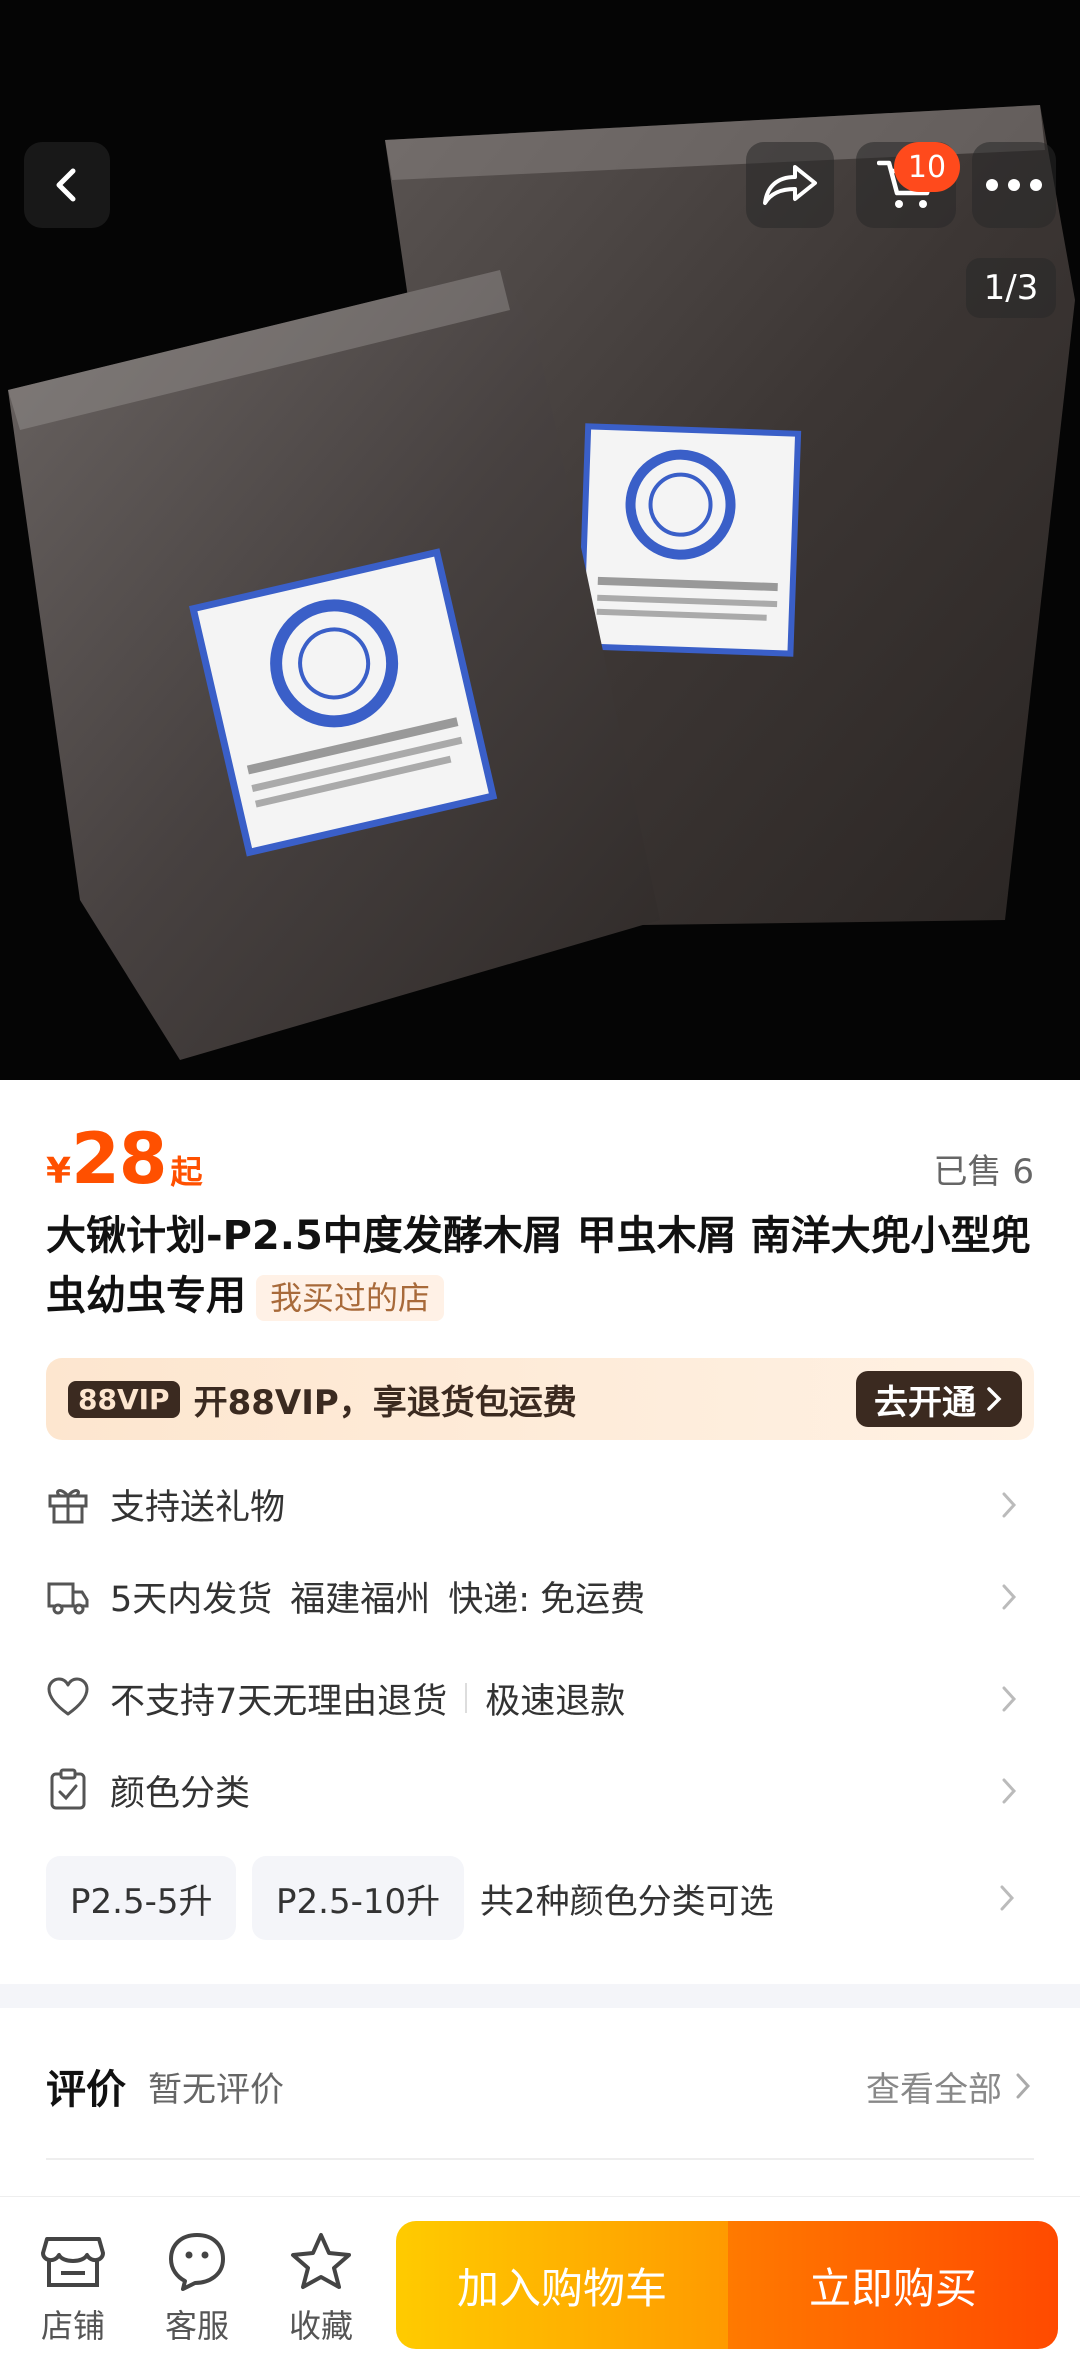  What do you see at coordinates (279, 1701) in the screenshot?
I see `return-policy-label: 不支持7天无理由退货` at bounding box center [279, 1701].